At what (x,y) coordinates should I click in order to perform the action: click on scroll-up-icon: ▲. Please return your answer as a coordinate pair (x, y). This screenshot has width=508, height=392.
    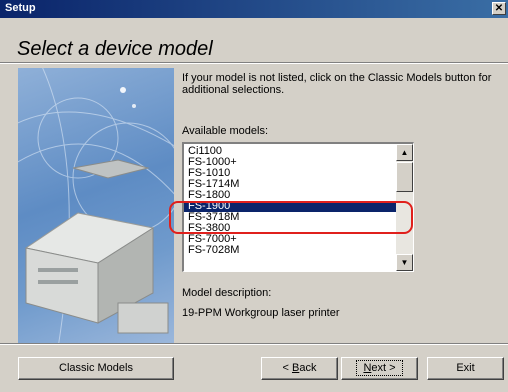
    Looking at the image, I should click on (404, 152).